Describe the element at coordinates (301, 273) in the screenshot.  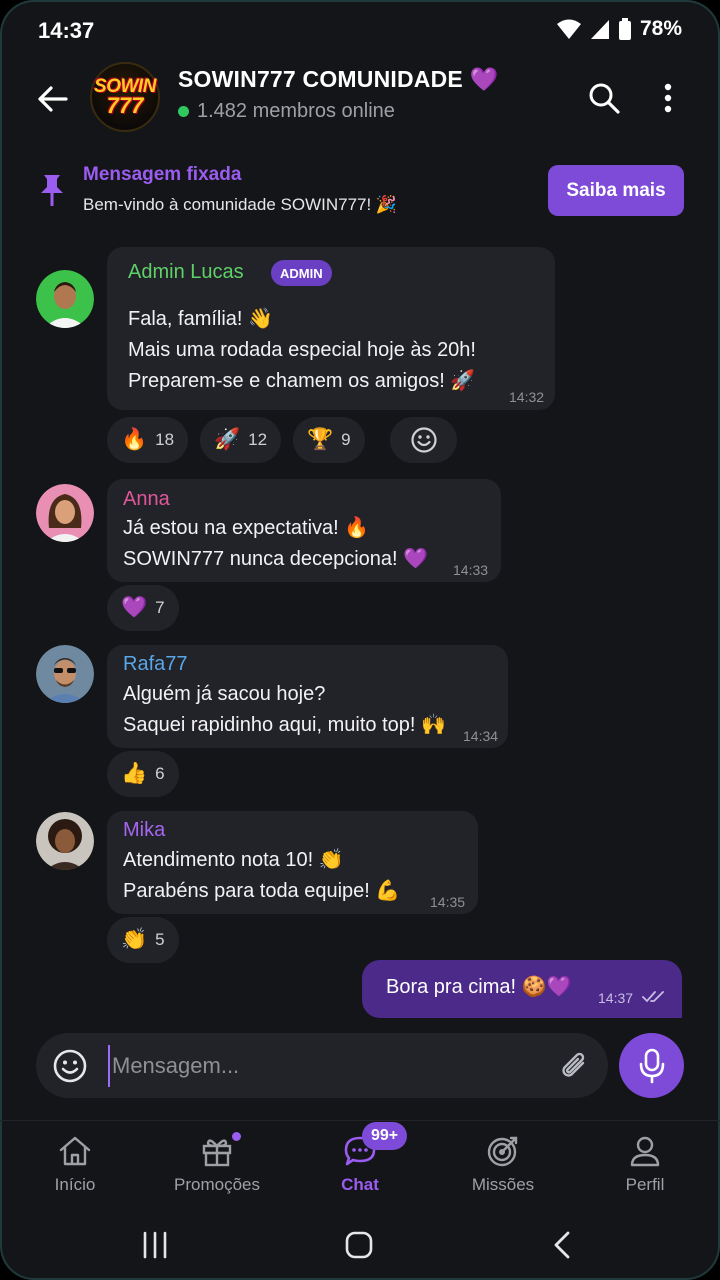
I see `admin-badge: ADMIN` at that location.